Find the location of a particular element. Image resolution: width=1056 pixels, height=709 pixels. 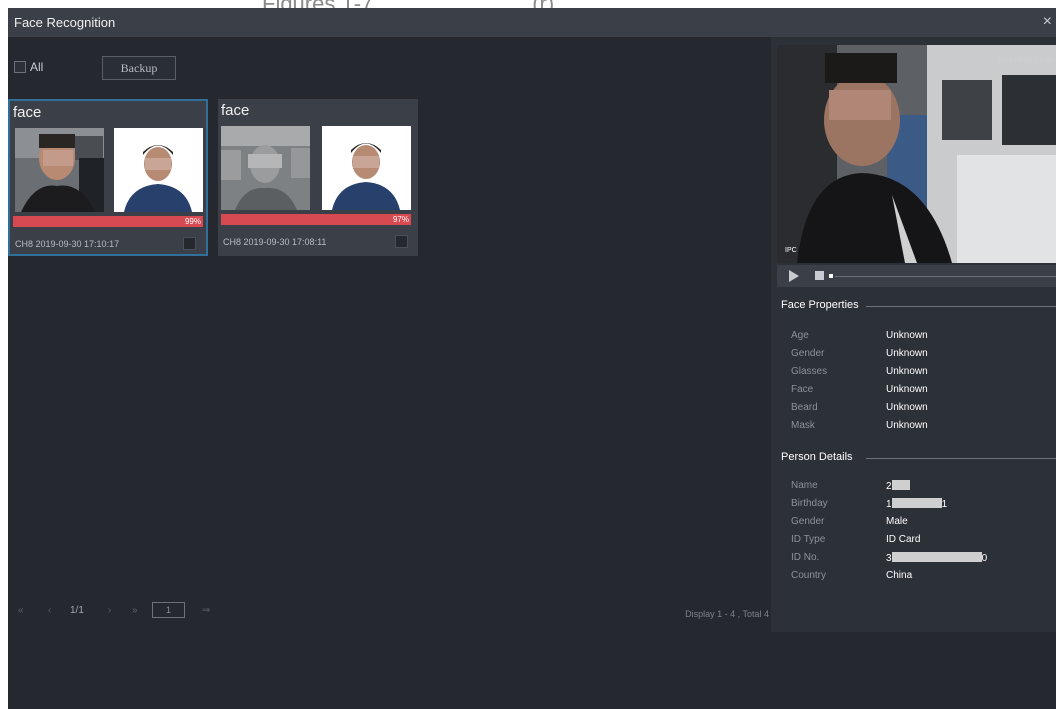

property-row: Beard Unknown is located at coordinates (921, 410).